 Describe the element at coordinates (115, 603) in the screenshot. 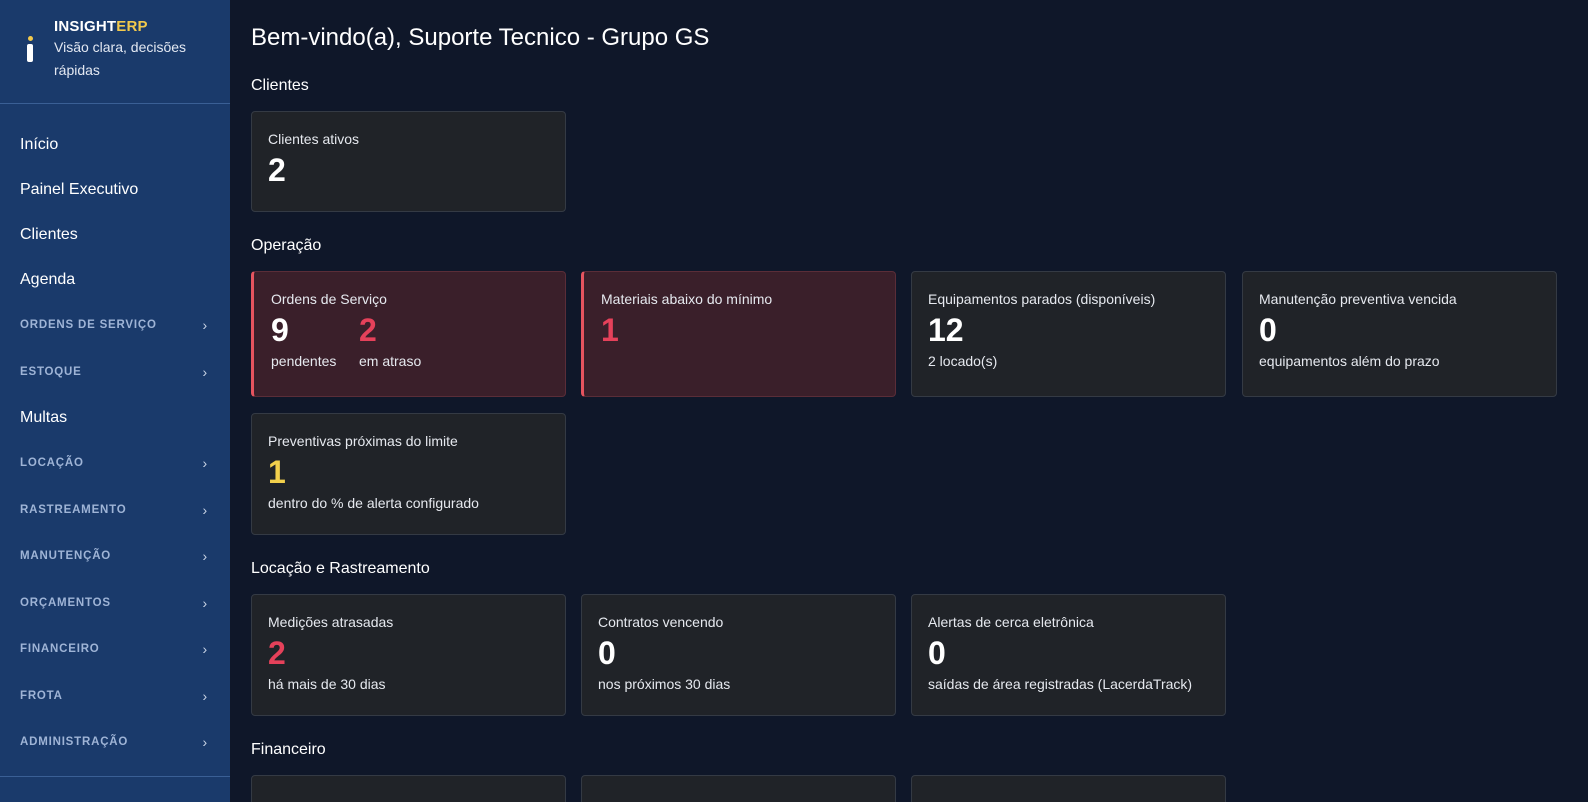

I see `sidebar-group-orcamentos: ORÇAMENTOS ›` at that location.